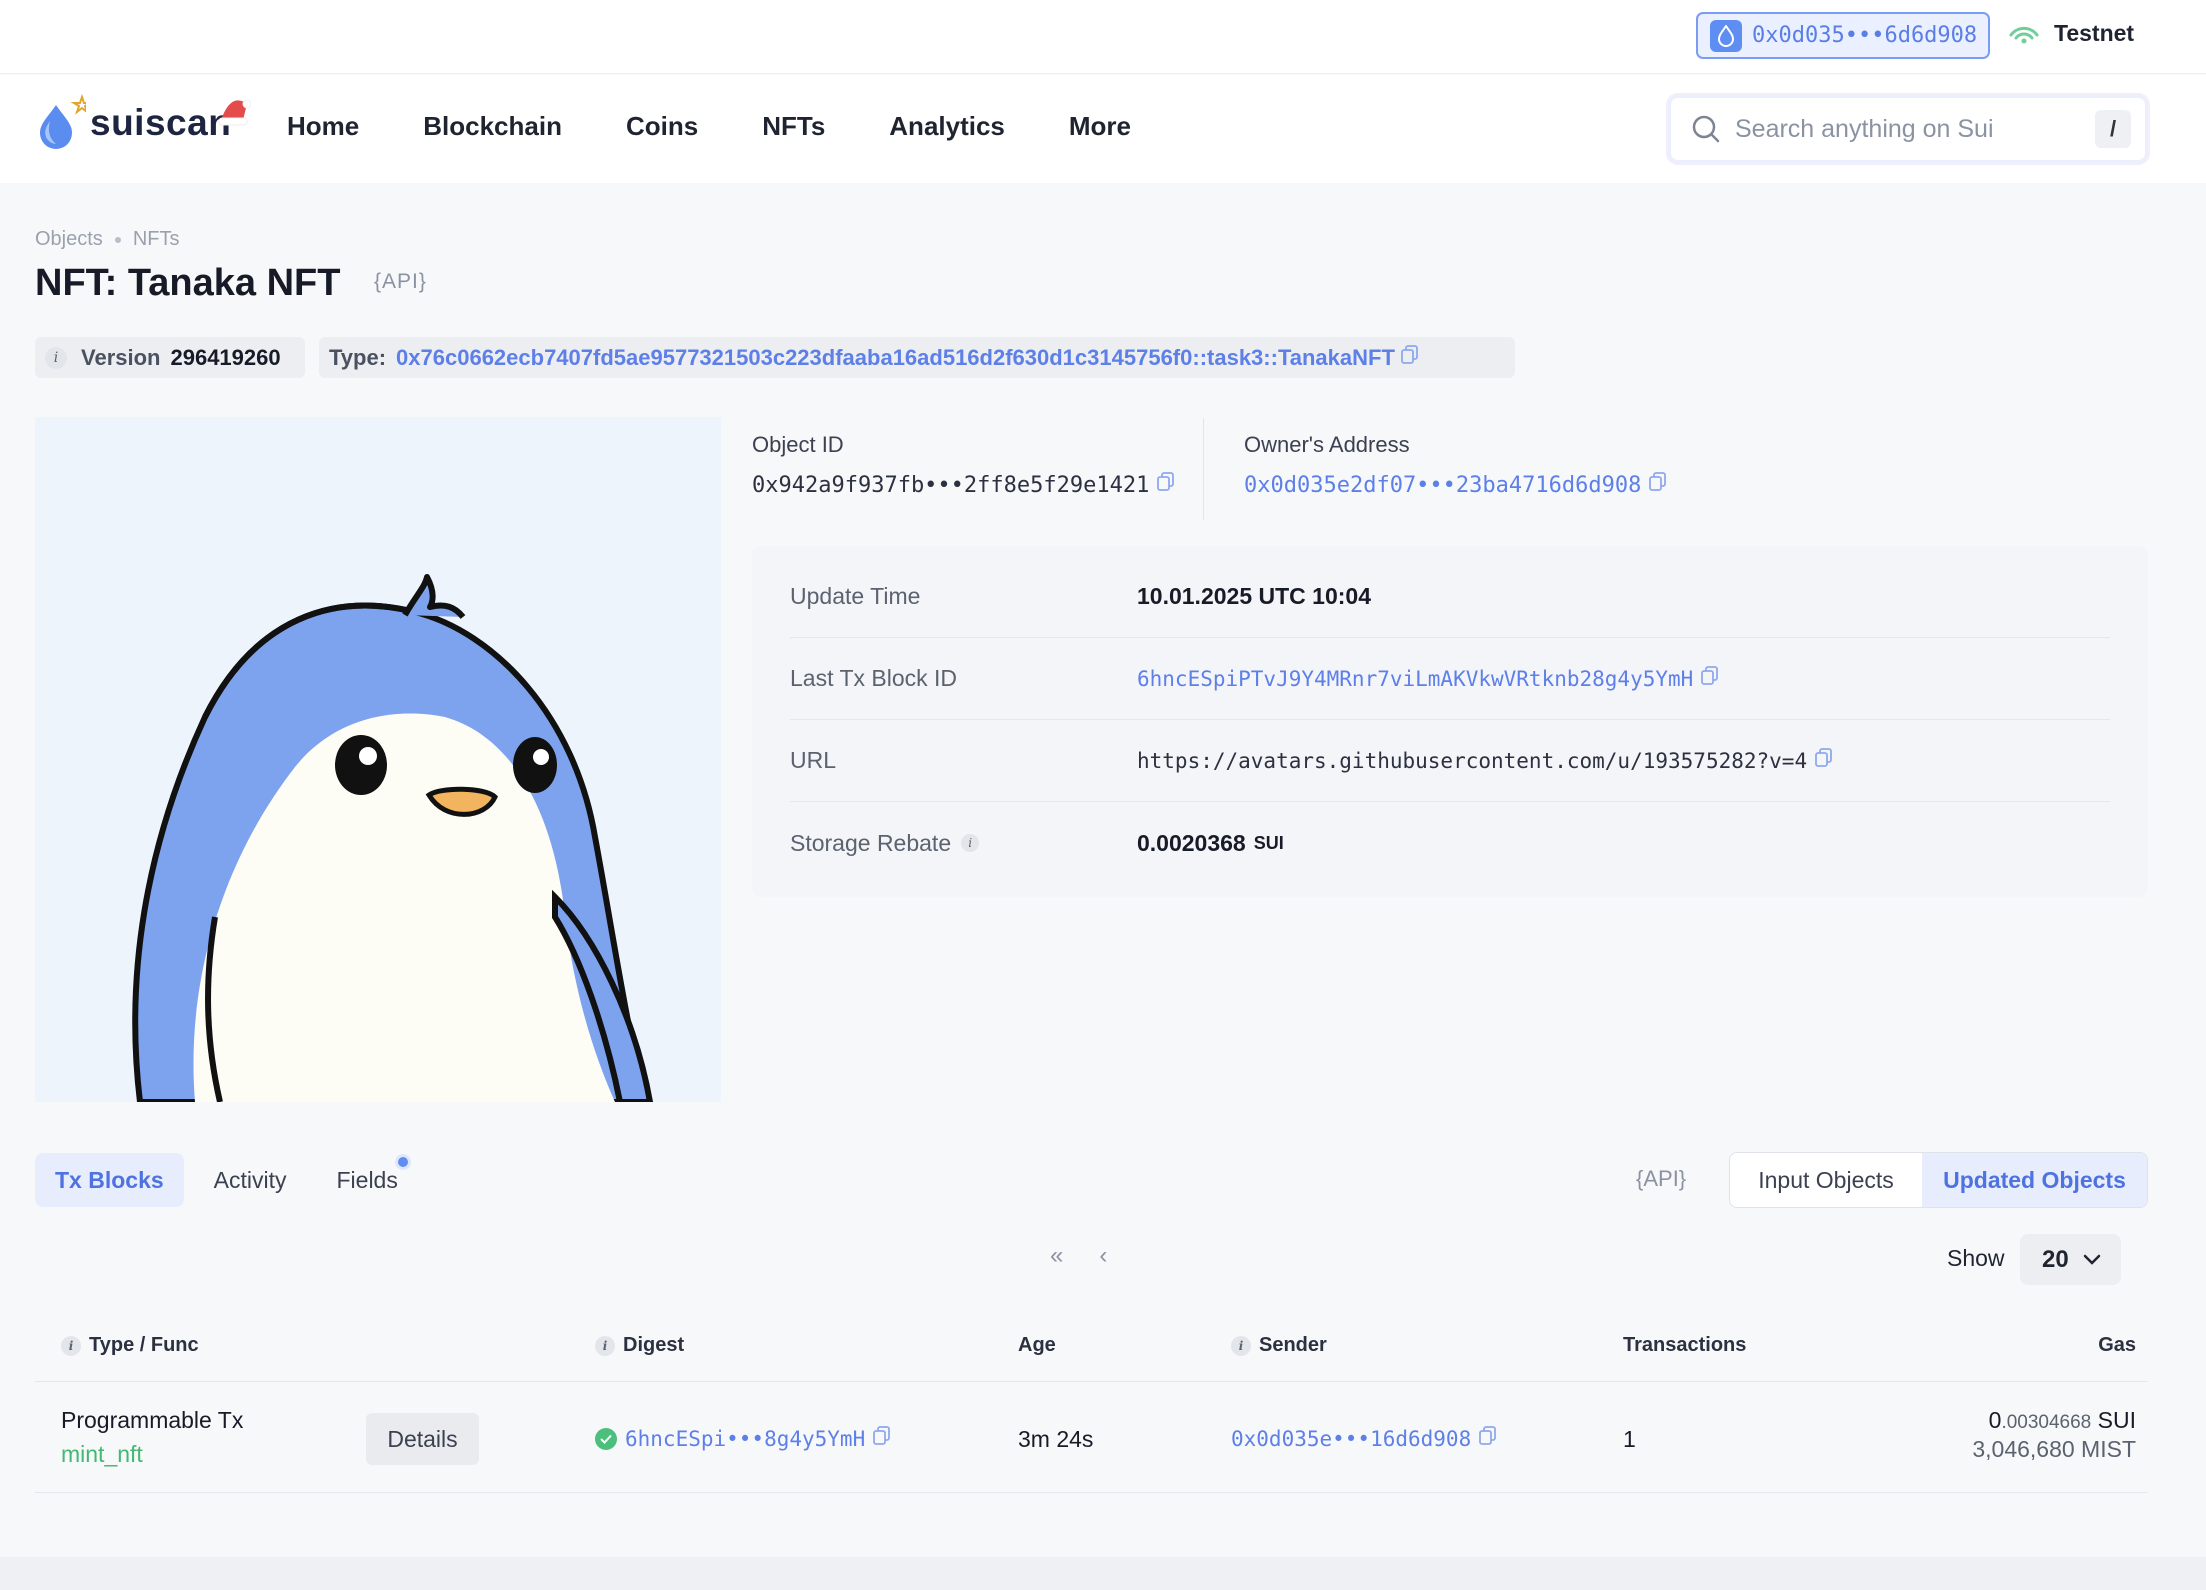 This screenshot has width=2206, height=1590. Describe the element at coordinates (855, 596) in the screenshot. I see `update-time-label: Update Time` at that location.